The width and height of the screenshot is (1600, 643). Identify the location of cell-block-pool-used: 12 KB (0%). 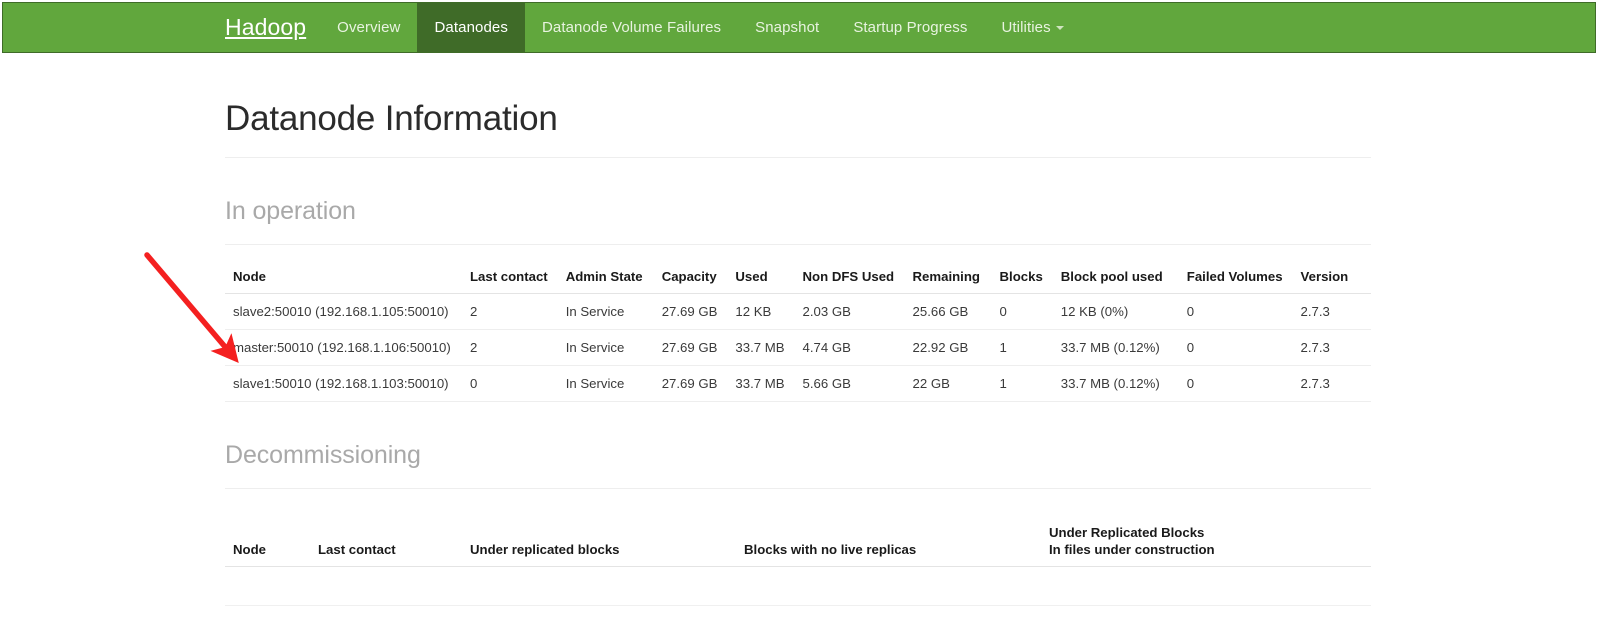
(1115, 311).